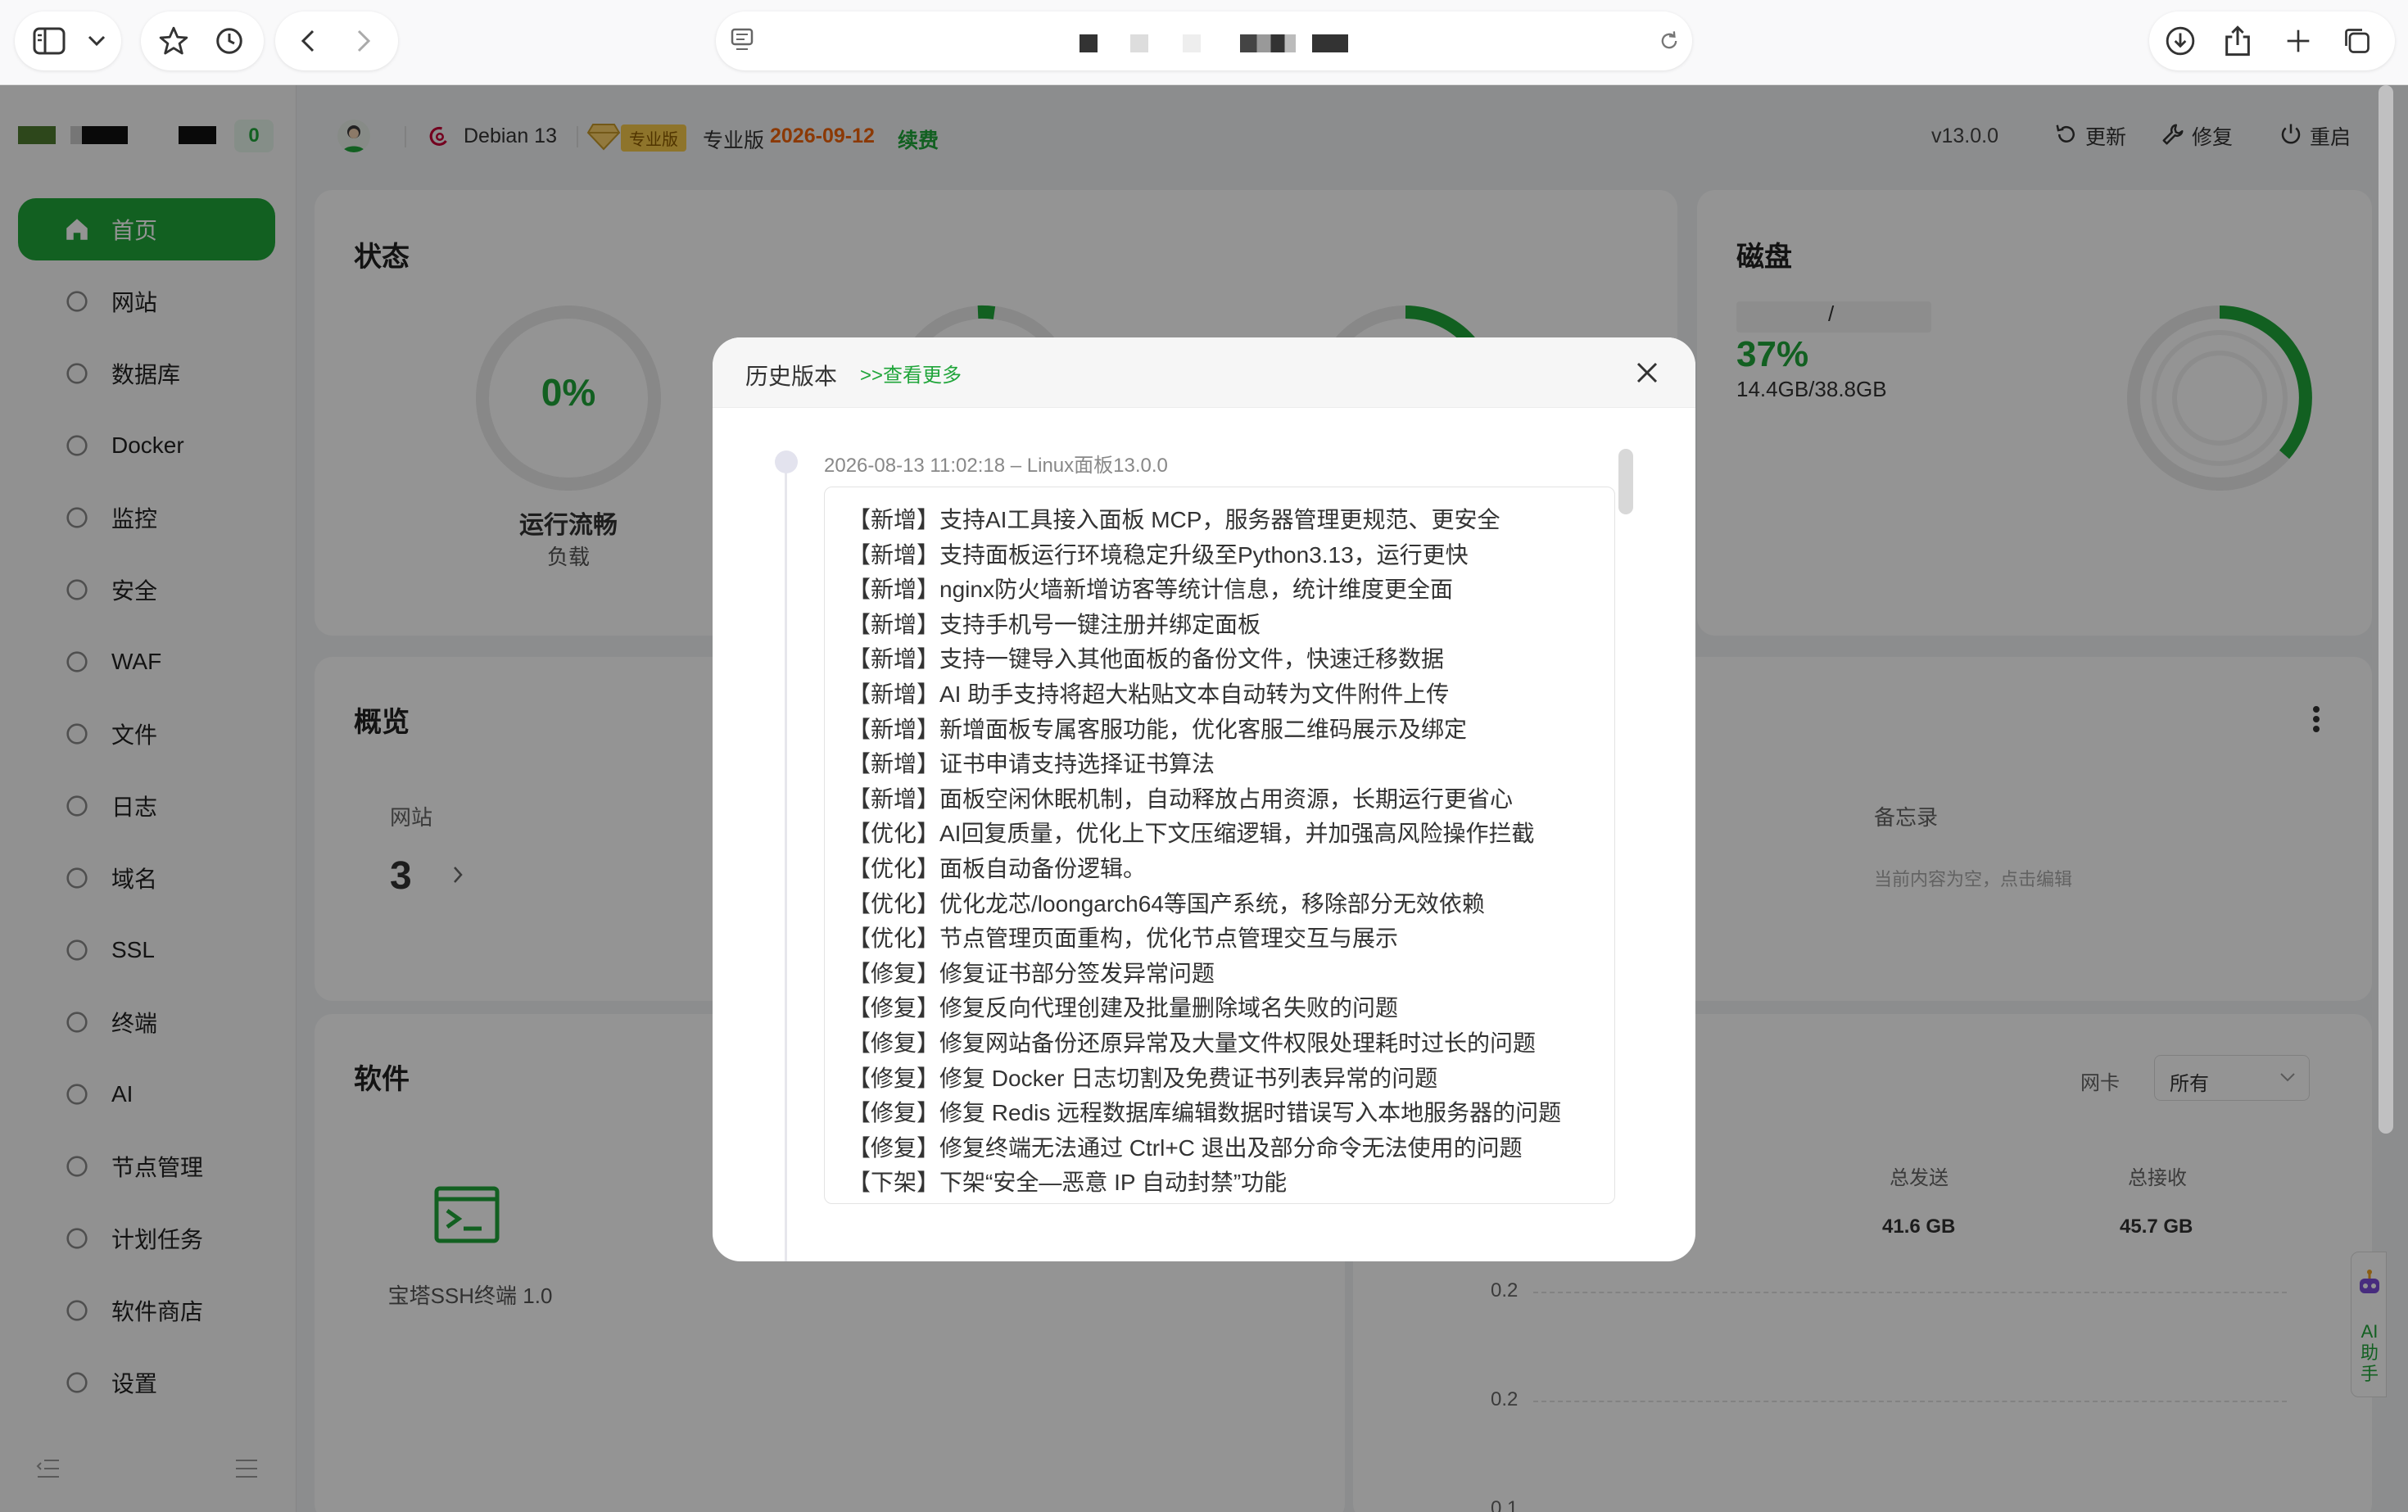 This screenshot has height=1512, width=2408. I want to click on changelog-item: 【修复】修复 Redis 远程数据库编辑数据时错误写入本地服务器的问题, so click(1205, 1113).